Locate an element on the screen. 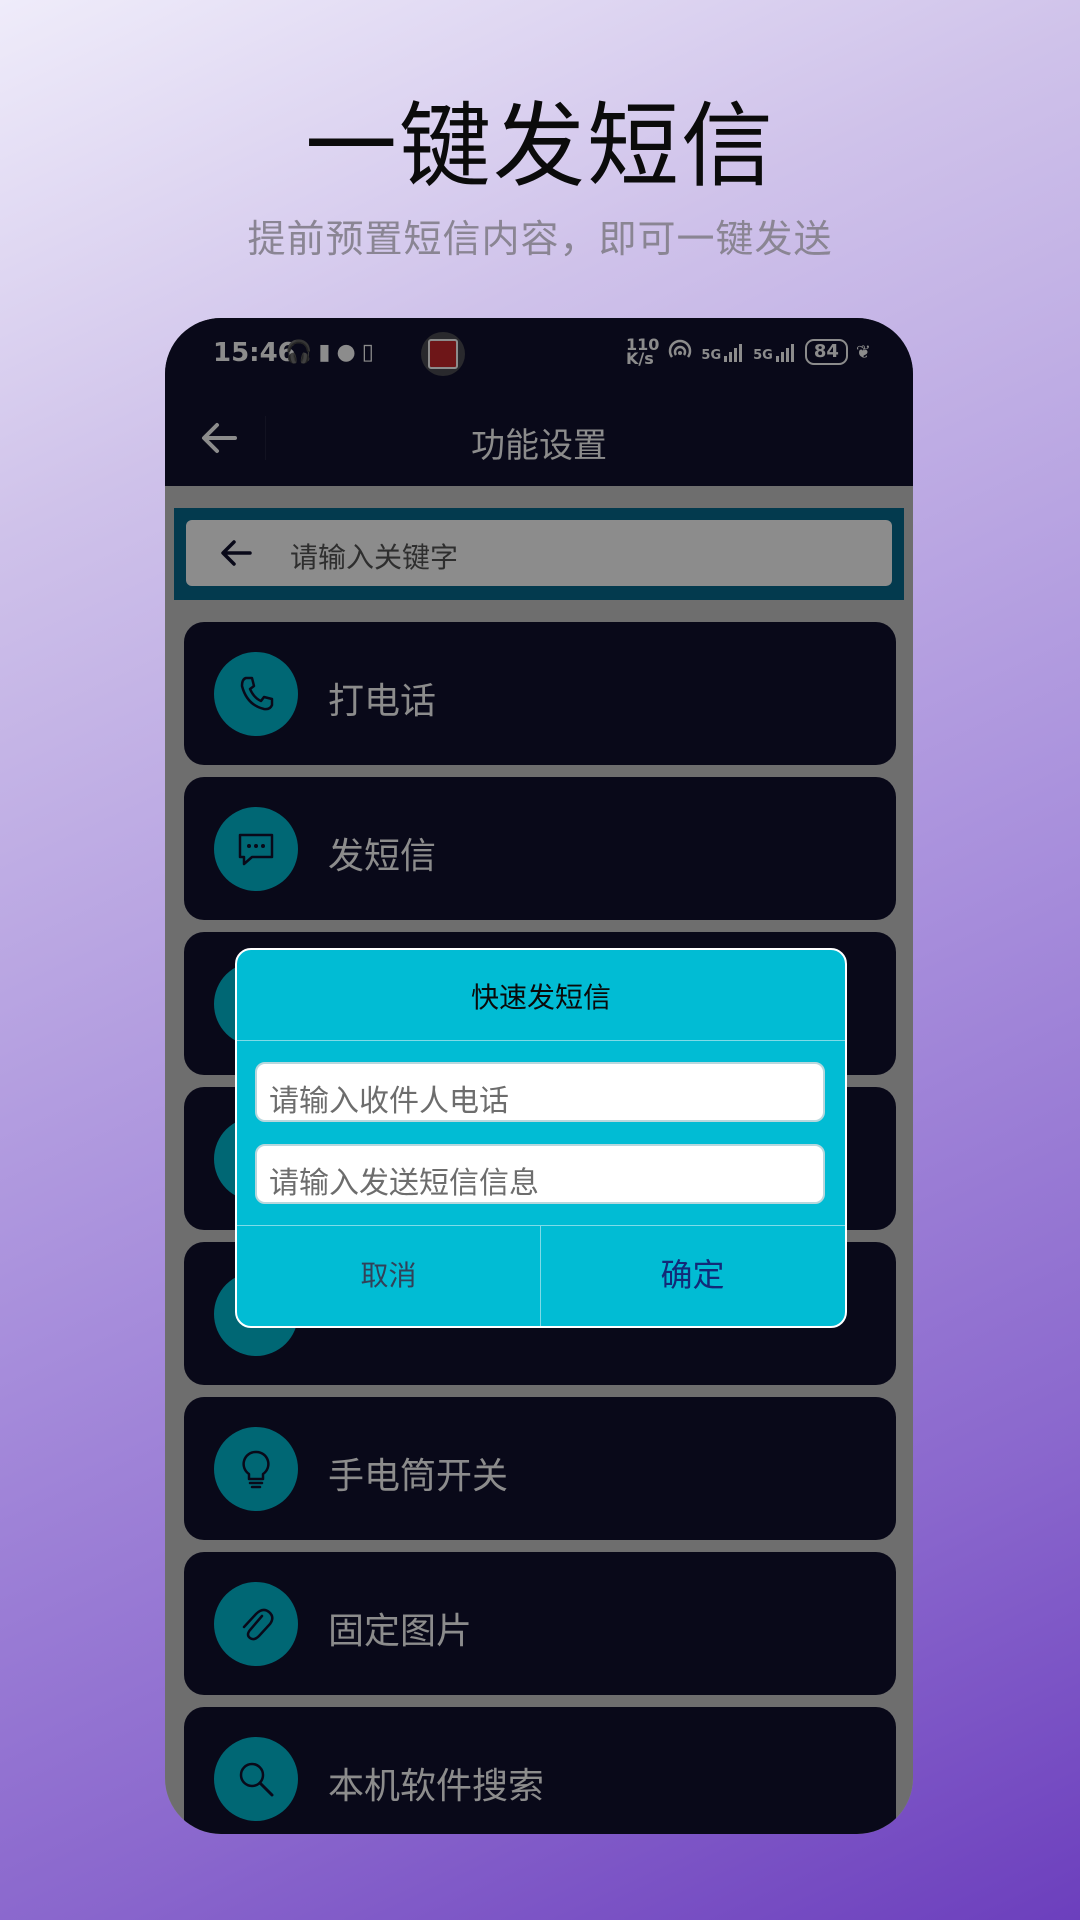  quick-sms-dialog: 快速发短信 请输入收件人电话 请输入发送短信信息 取消 确定 is located at coordinates (541, 1138).